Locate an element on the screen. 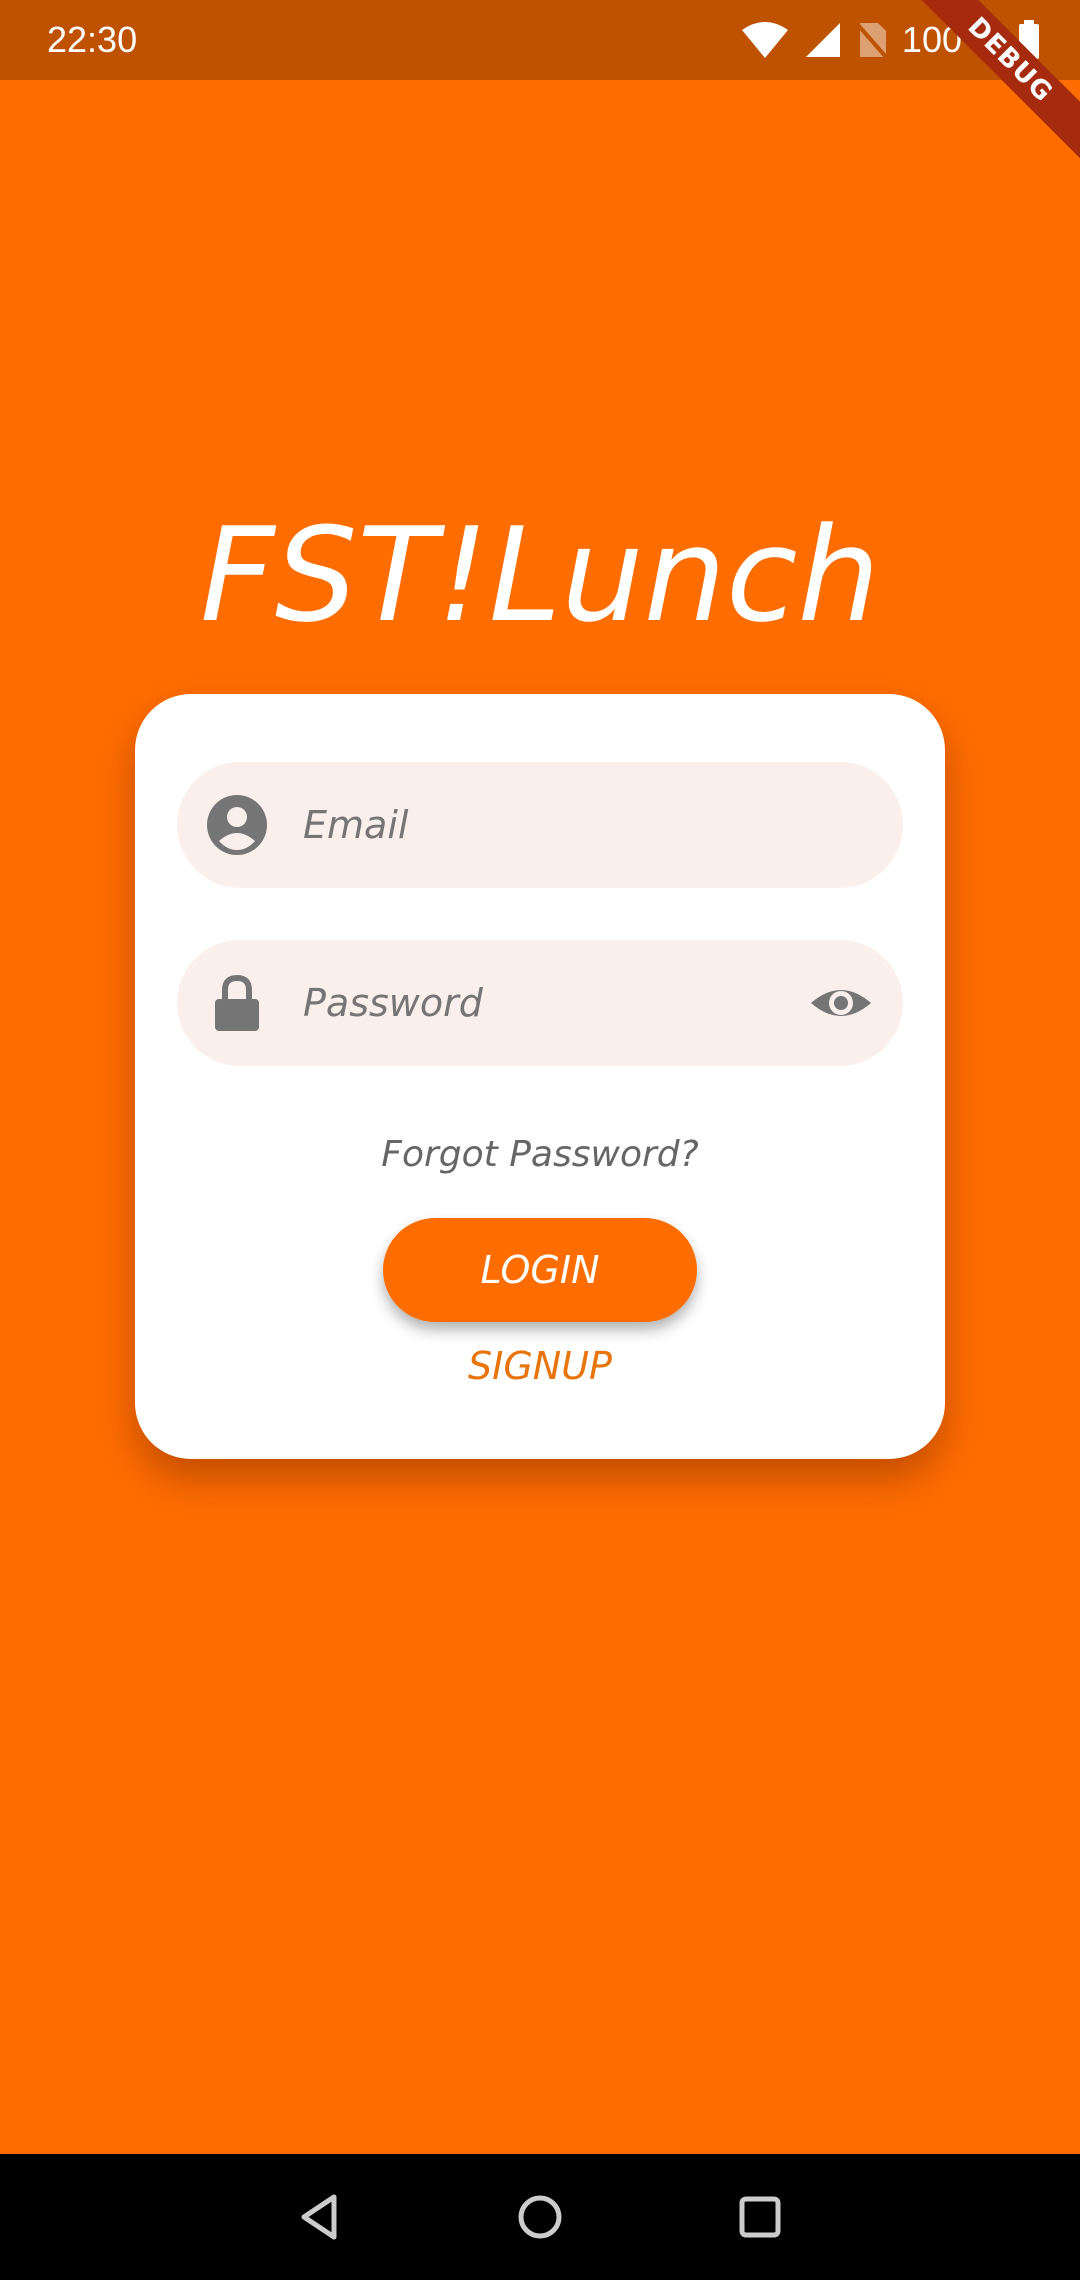 This screenshot has width=1080, height=2280. password-field is located at coordinates (540, 1003).